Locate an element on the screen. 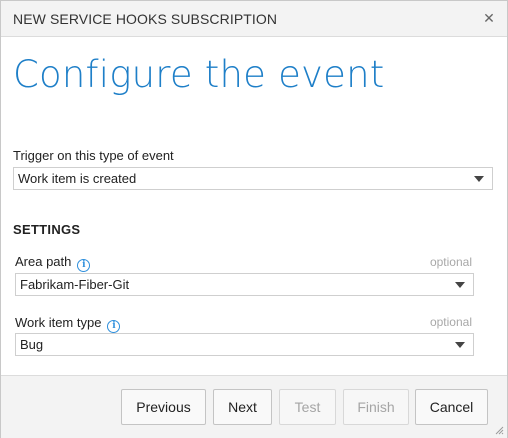  test-button: Test is located at coordinates (307, 407).